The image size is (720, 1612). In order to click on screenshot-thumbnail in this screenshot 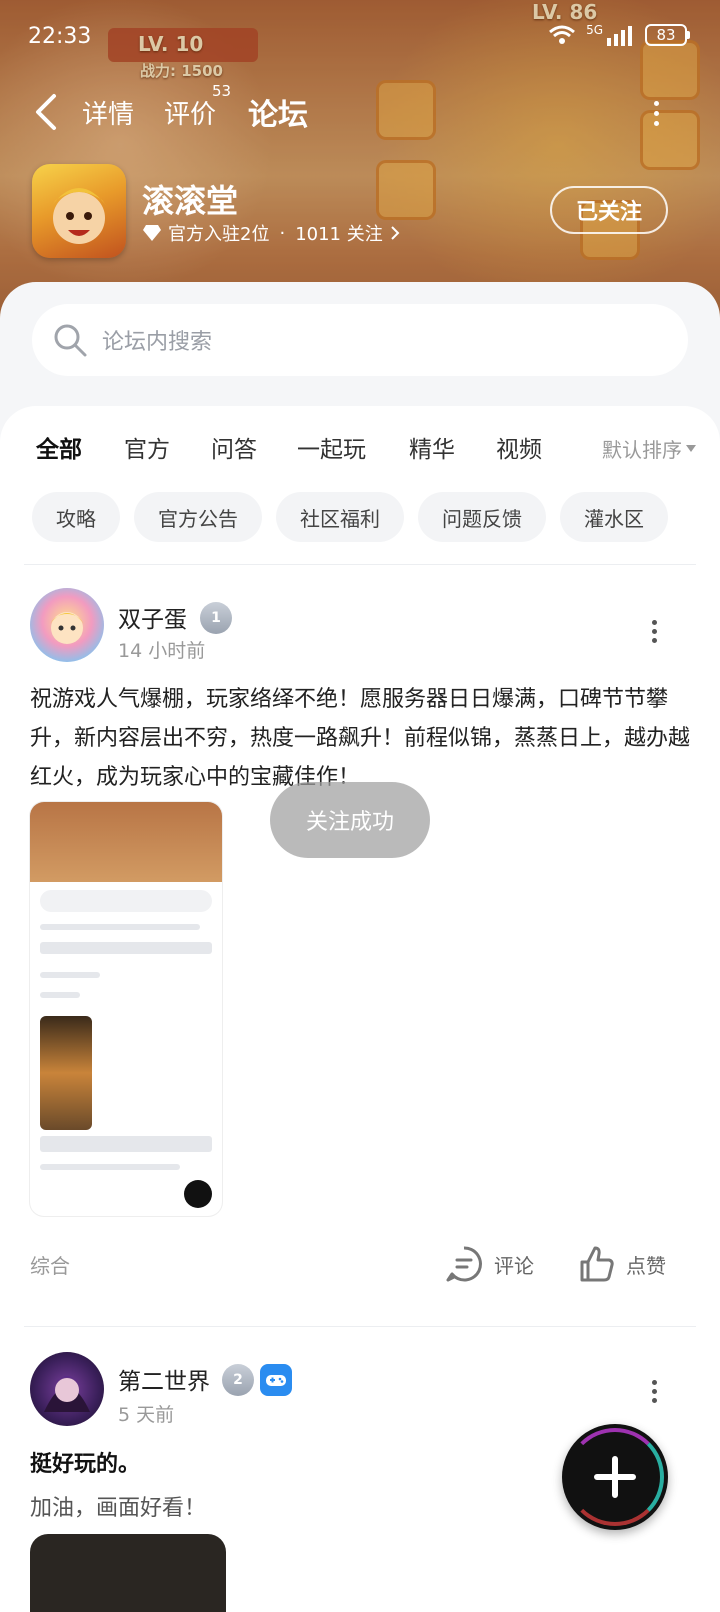, I will do `click(66, 1073)`.